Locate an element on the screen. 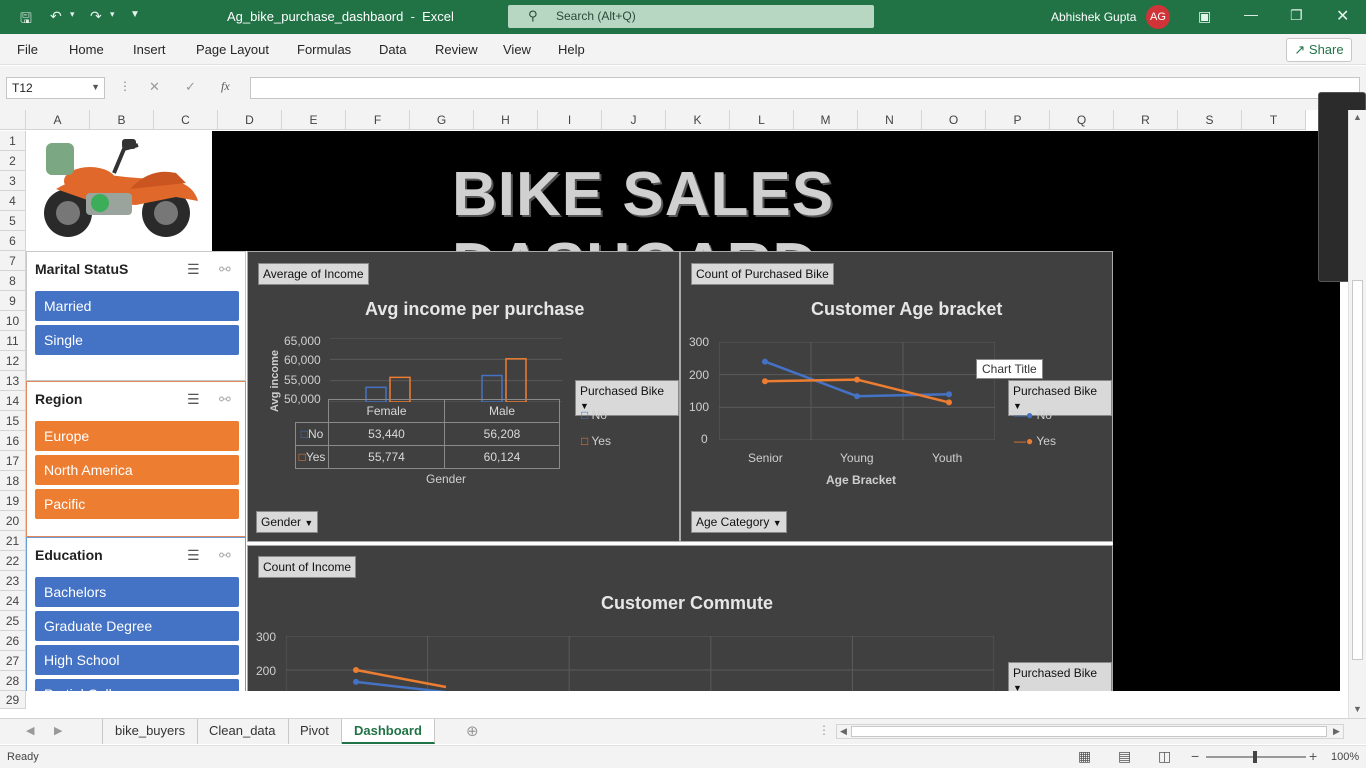 The width and height of the screenshot is (1366, 768). tab-pivot: Pivot is located at coordinates (315, 731).